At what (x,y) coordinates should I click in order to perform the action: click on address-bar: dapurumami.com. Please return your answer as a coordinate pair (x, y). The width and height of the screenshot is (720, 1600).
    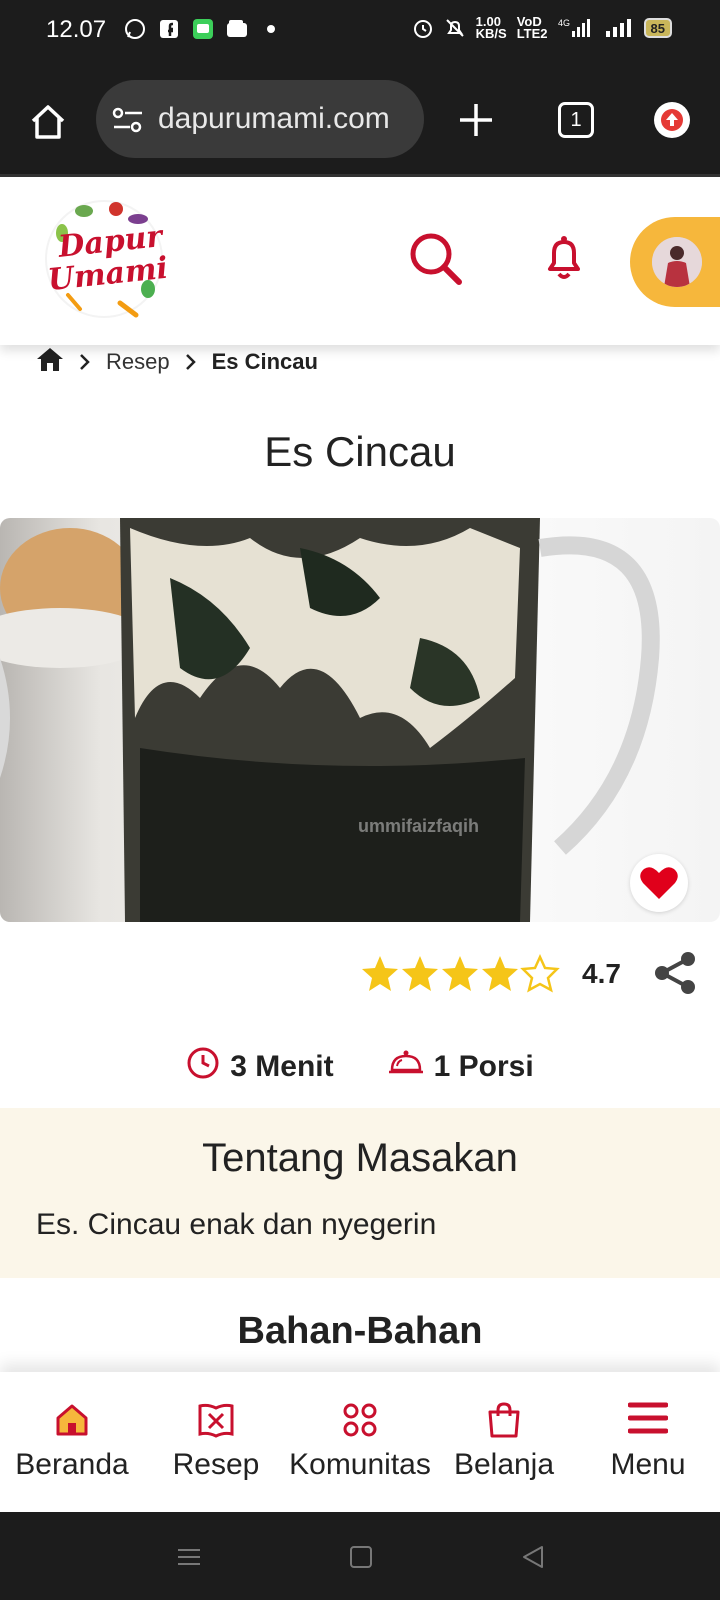
    Looking at the image, I should click on (260, 119).